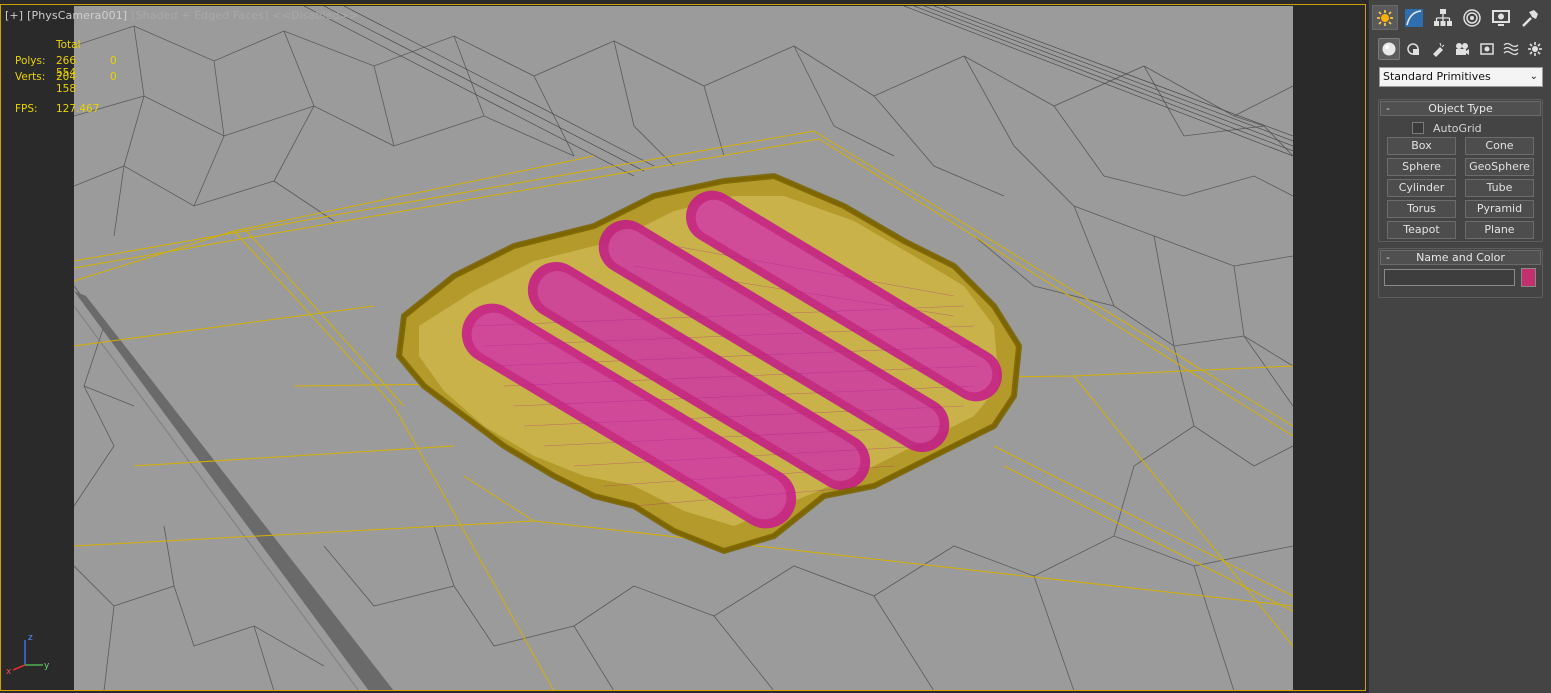 This screenshot has height=693, width=1551. I want to click on category-dropdown: Standard Primitives ⌄, so click(1461, 77).